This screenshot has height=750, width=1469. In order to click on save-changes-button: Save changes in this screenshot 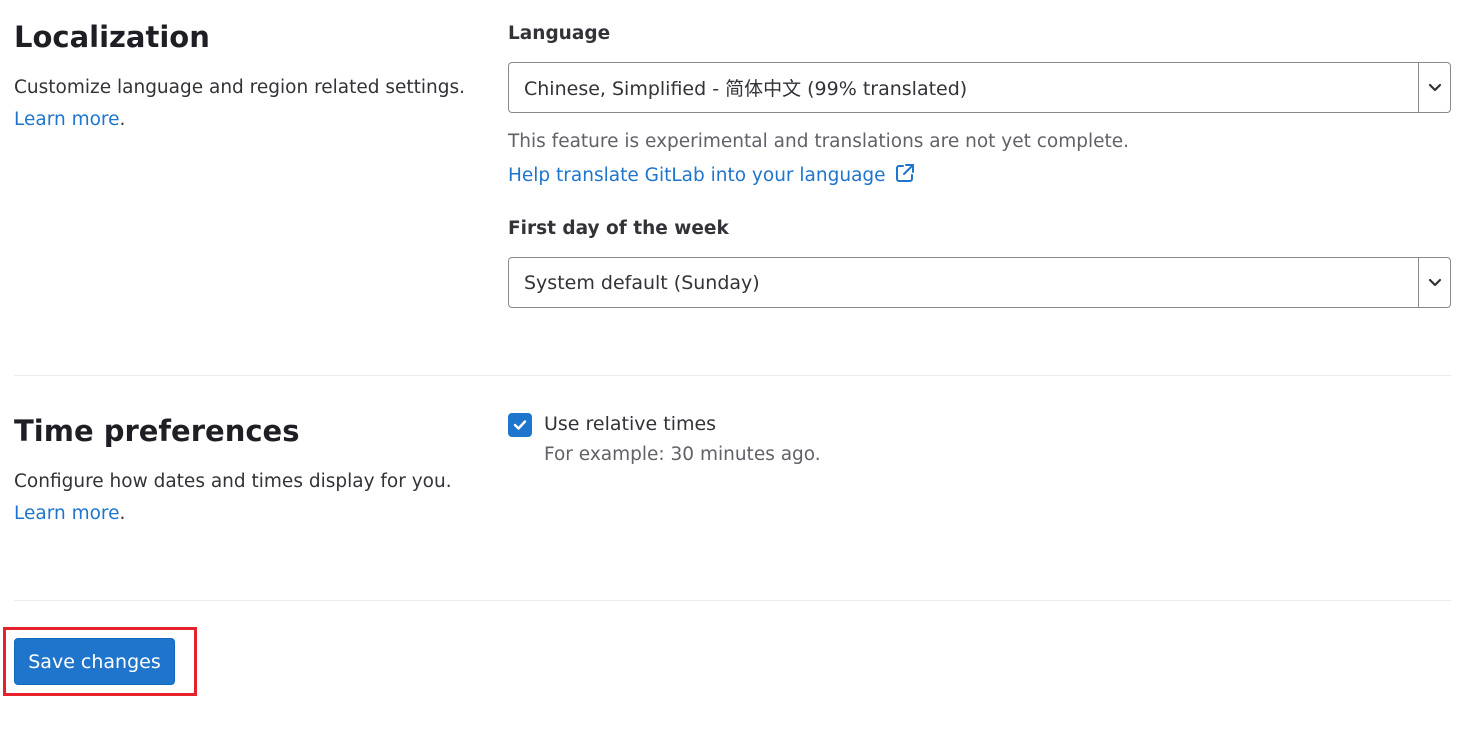, I will do `click(94, 661)`.